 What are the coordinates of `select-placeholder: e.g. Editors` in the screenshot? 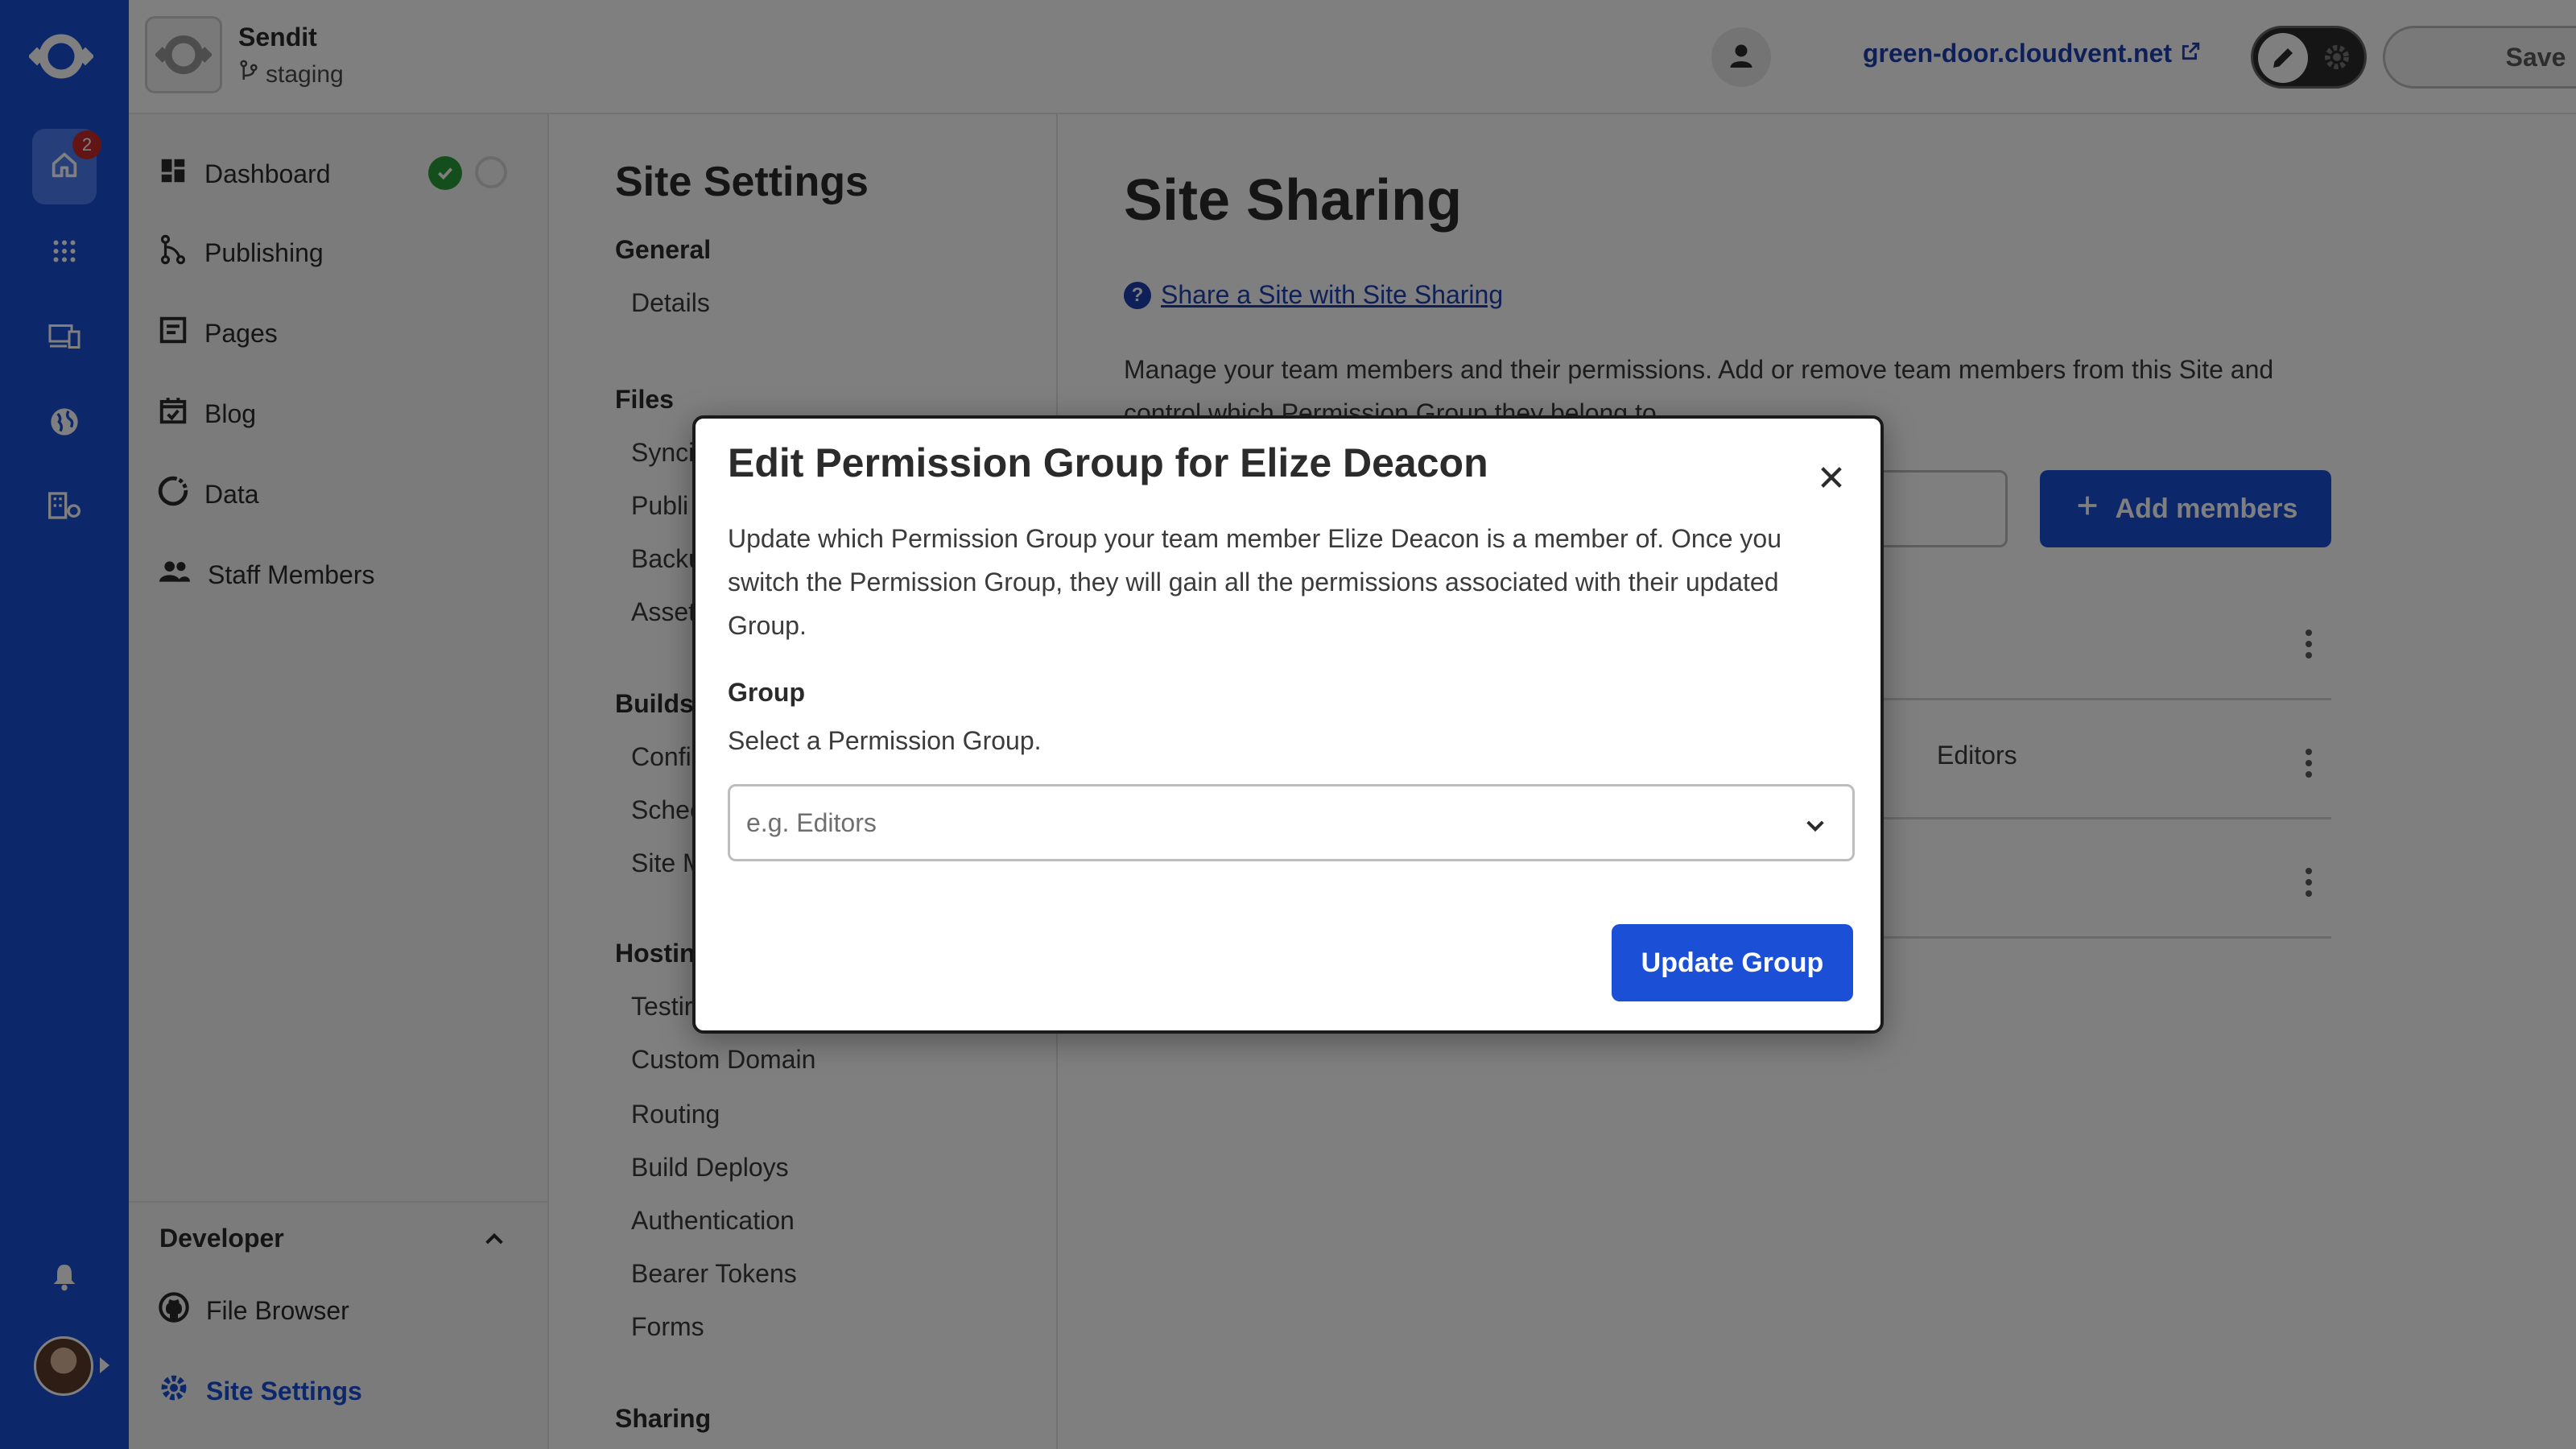 It's located at (811, 822).